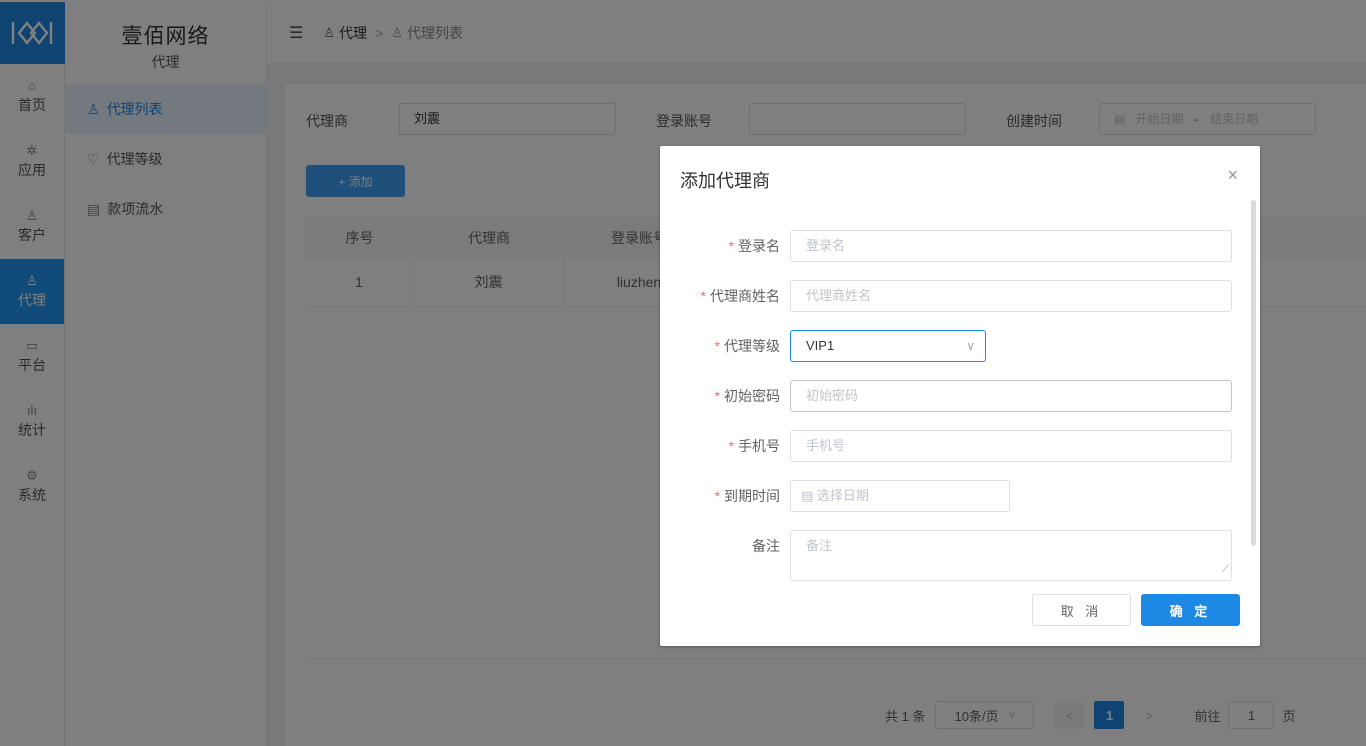 Image resolution: width=1366 pixels, height=746 pixels. What do you see at coordinates (1011, 296) in the screenshot?
I see `agent-name-input: 代理商姓名` at bounding box center [1011, 296].